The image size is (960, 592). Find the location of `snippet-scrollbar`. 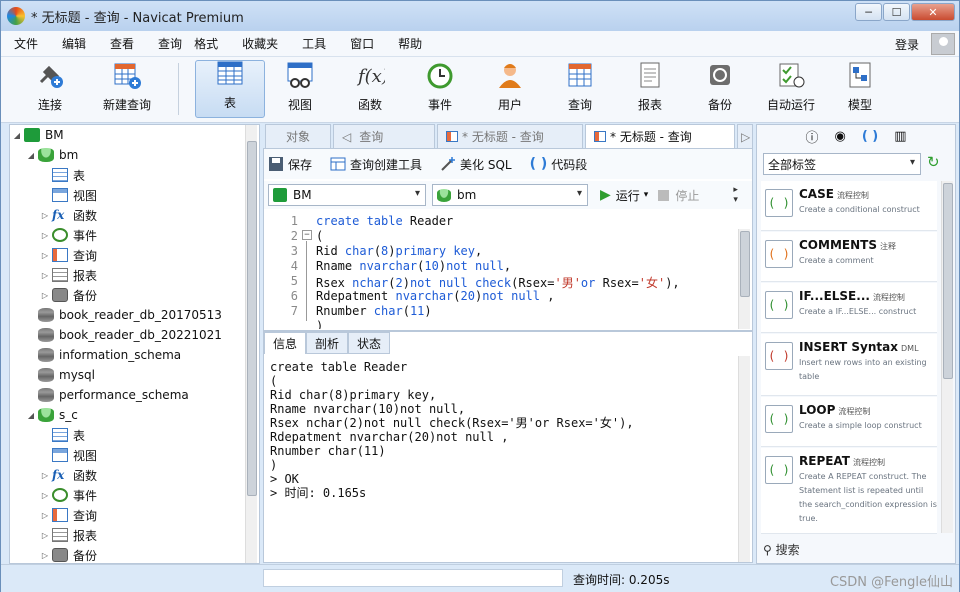

snippet-scrollbar is located at coordinates (947, 357).